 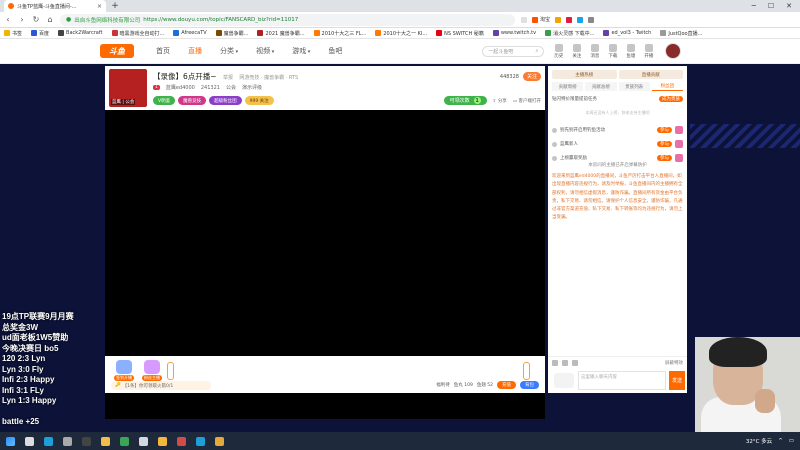 I want to click on header-icon-0: 历史, so click(x=558, y=51).